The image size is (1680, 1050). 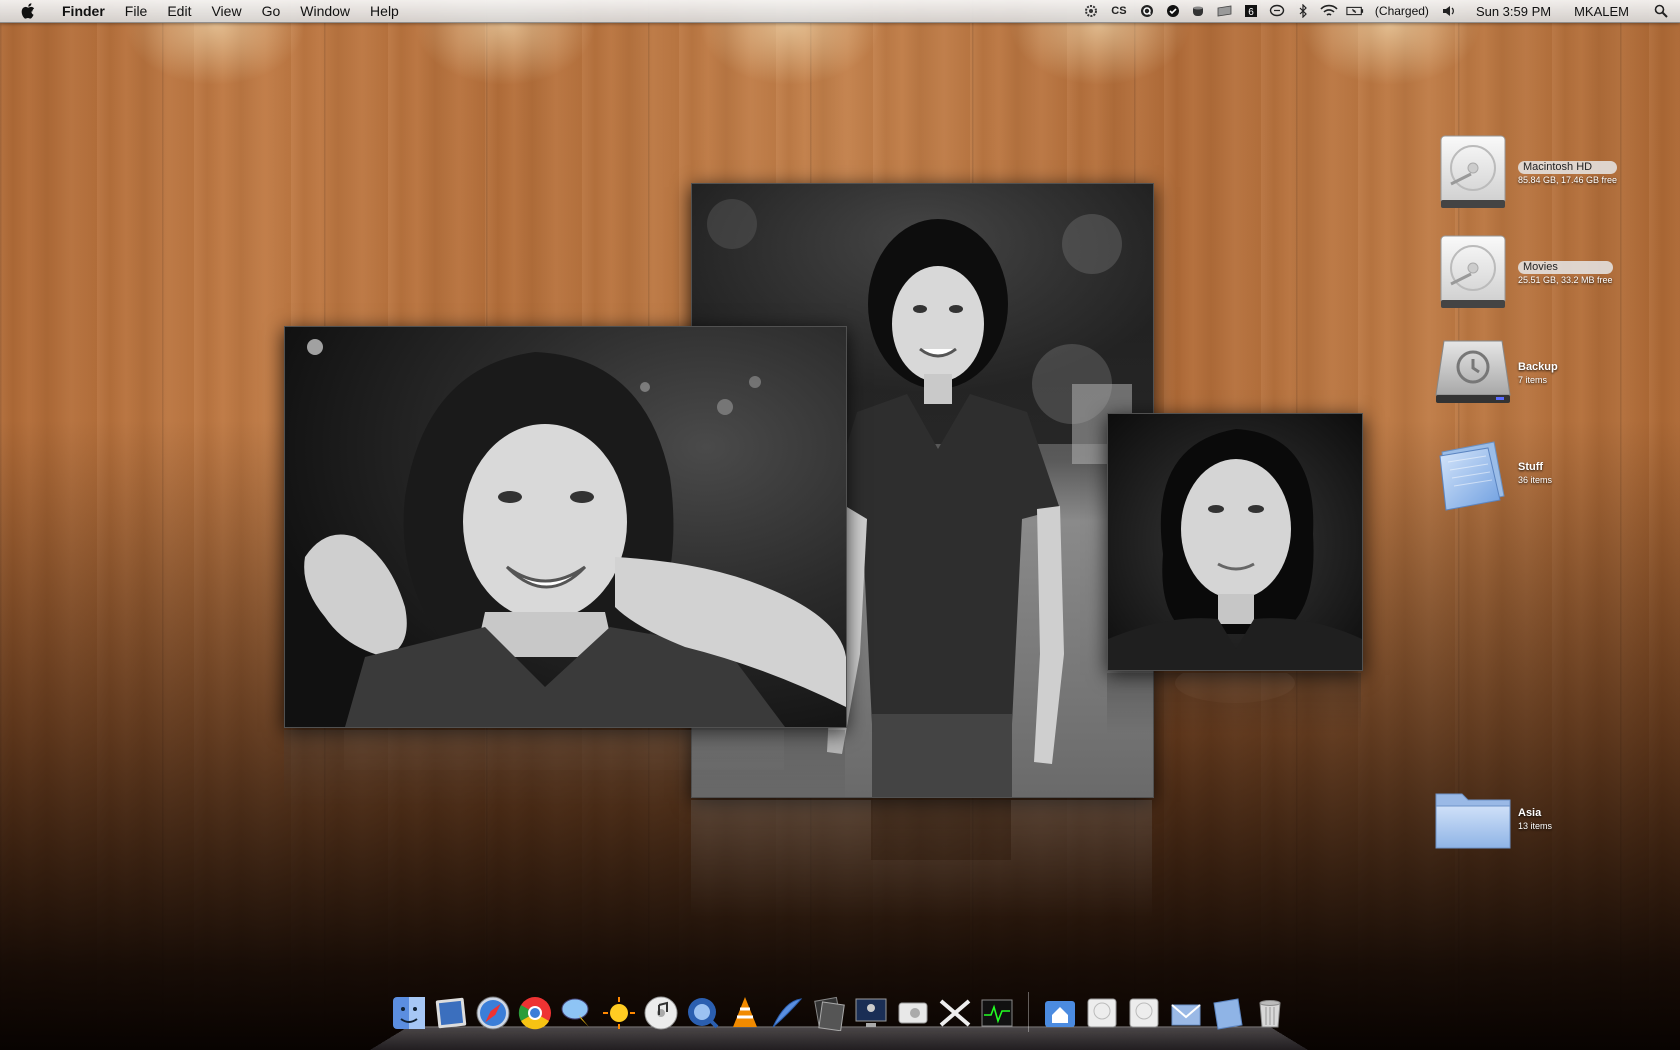 What do you see at coordinates (1329, 11) in the screenshot?
I see `wifi-icon` at bounding box center [1329, 11].